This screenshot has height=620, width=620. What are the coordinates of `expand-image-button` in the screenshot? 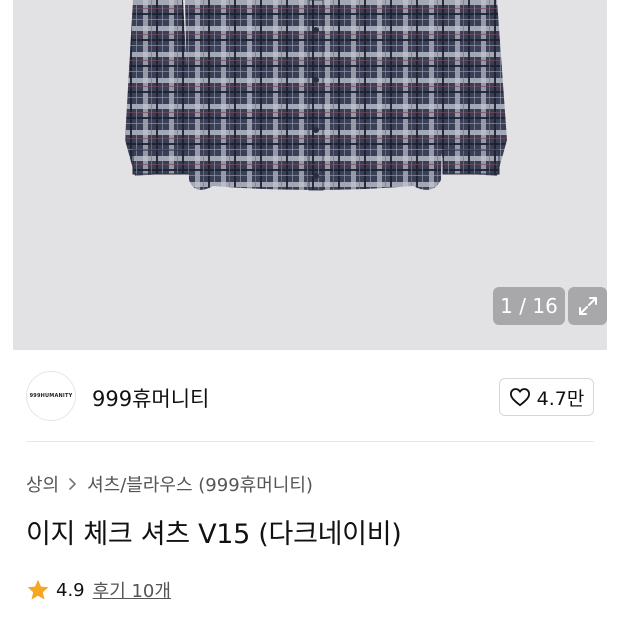 It's located at (587, 306).